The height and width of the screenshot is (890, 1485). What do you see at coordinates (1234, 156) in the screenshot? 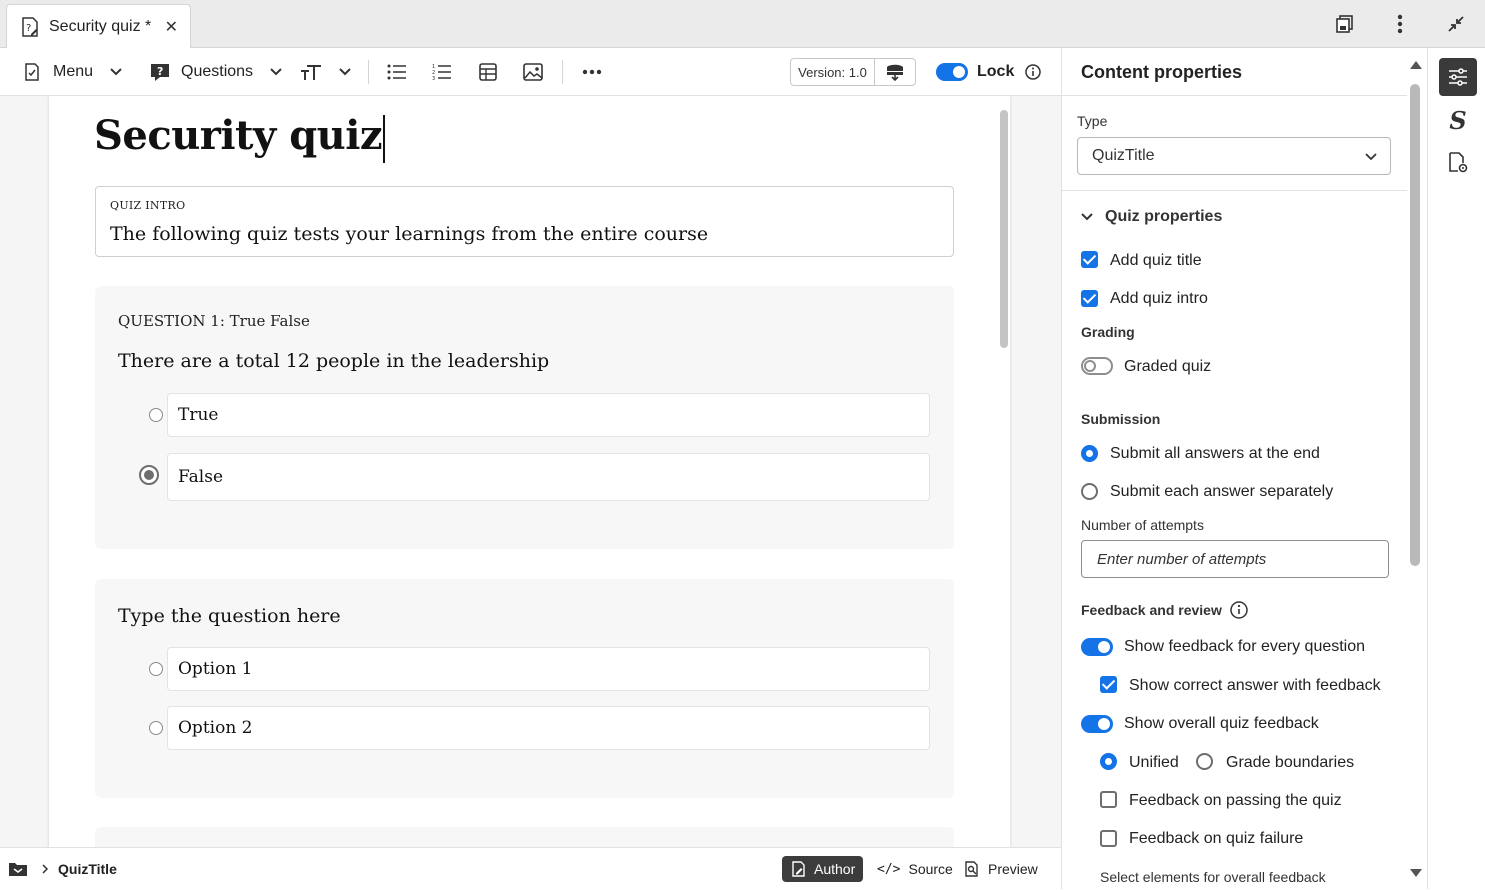
I see `type-select: QuizTitle` at bounding box center [1234, 156].